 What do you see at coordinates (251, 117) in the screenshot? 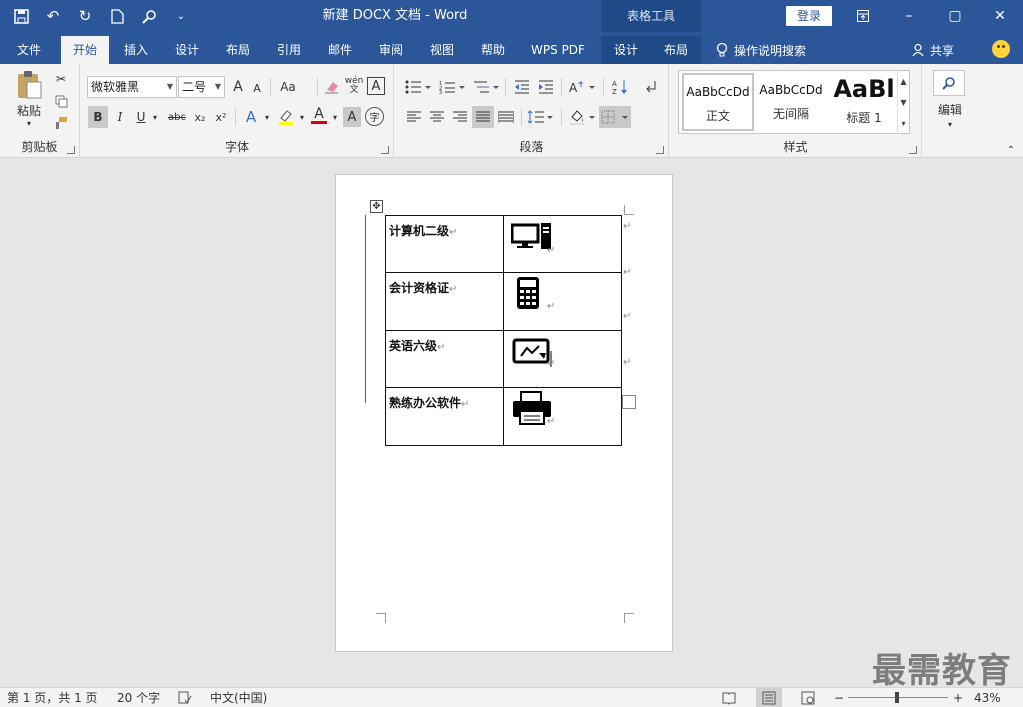
I see `text-effects-button: A` at bounding box center [251, 117].